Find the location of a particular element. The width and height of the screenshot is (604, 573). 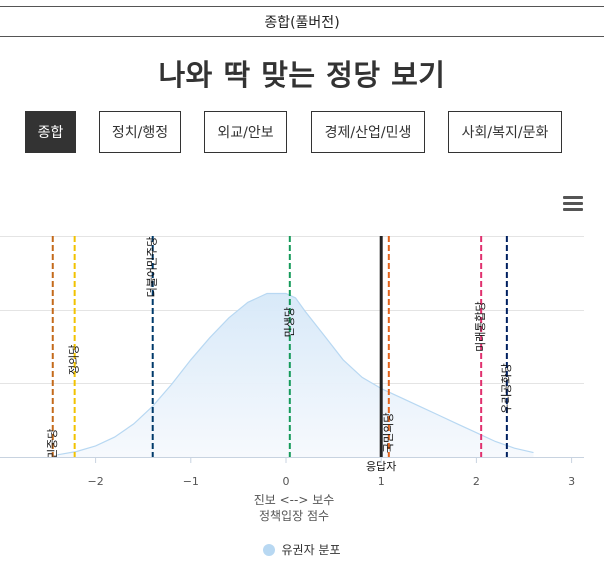

x-tick-label: 1 is located at coordinates (381, 481).